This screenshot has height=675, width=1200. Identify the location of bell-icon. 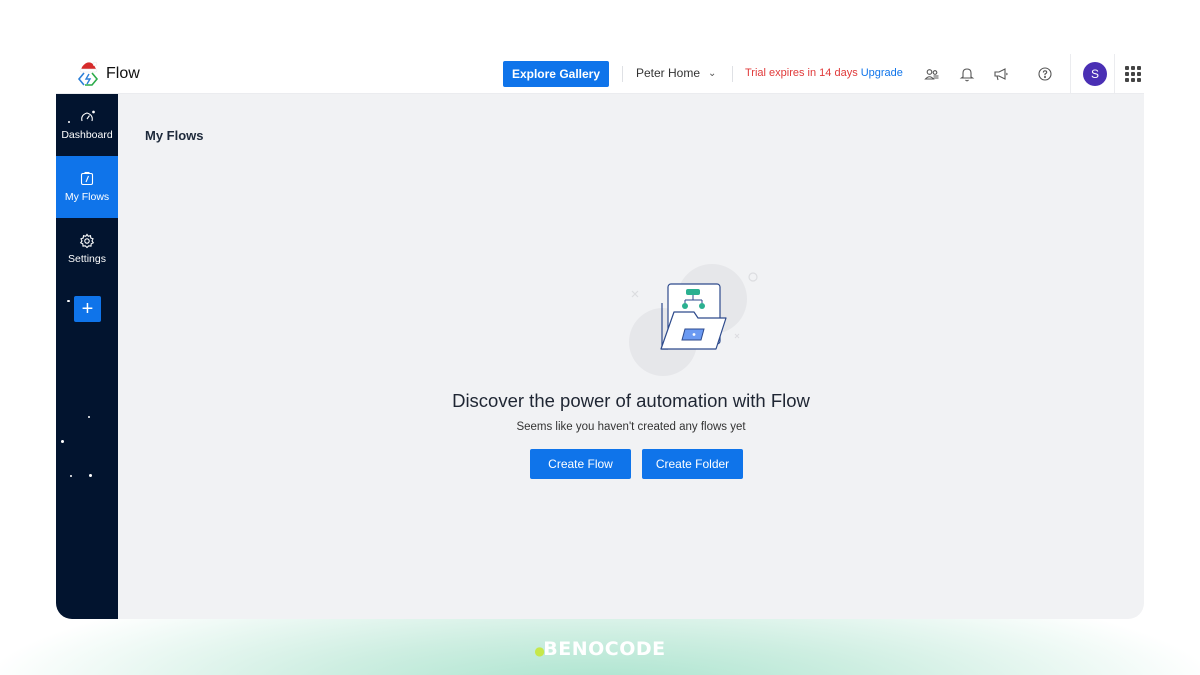
(967, 74).